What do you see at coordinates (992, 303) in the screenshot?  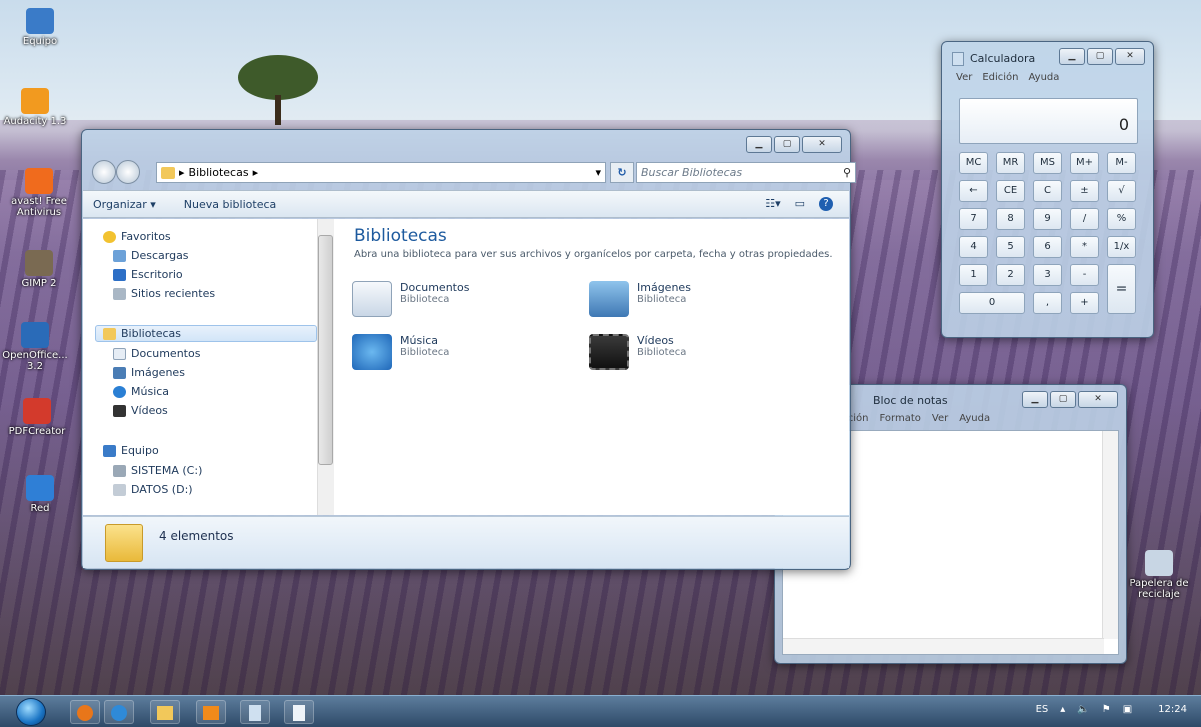 I see `key-0: 0` at bounding box center [992, 303].